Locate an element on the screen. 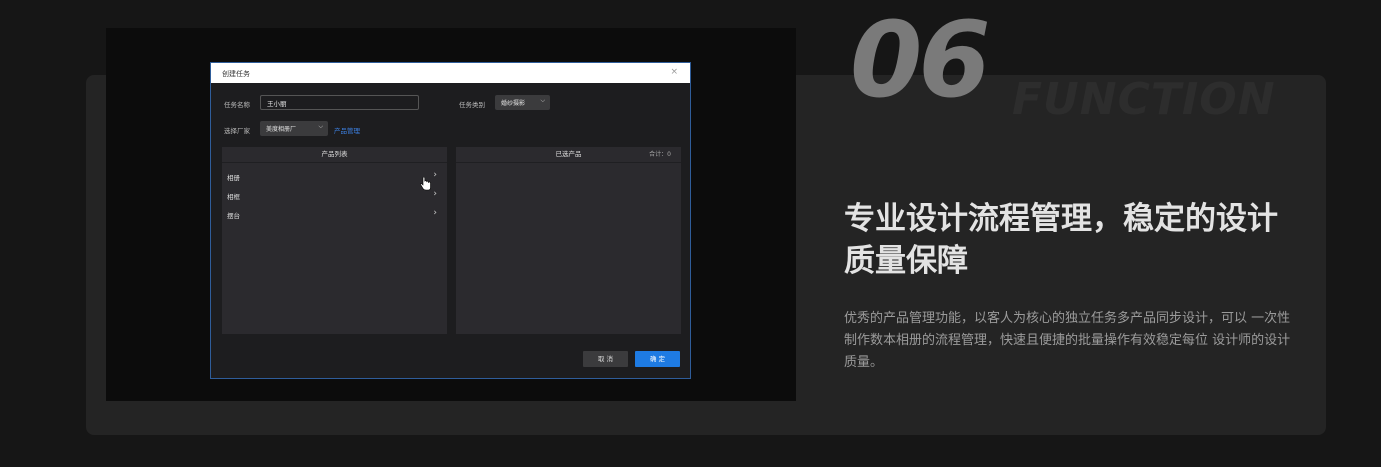 This screenshot has height=467, width=1381. factory-label: 选择厂家 is located at coordinates (237, 131).